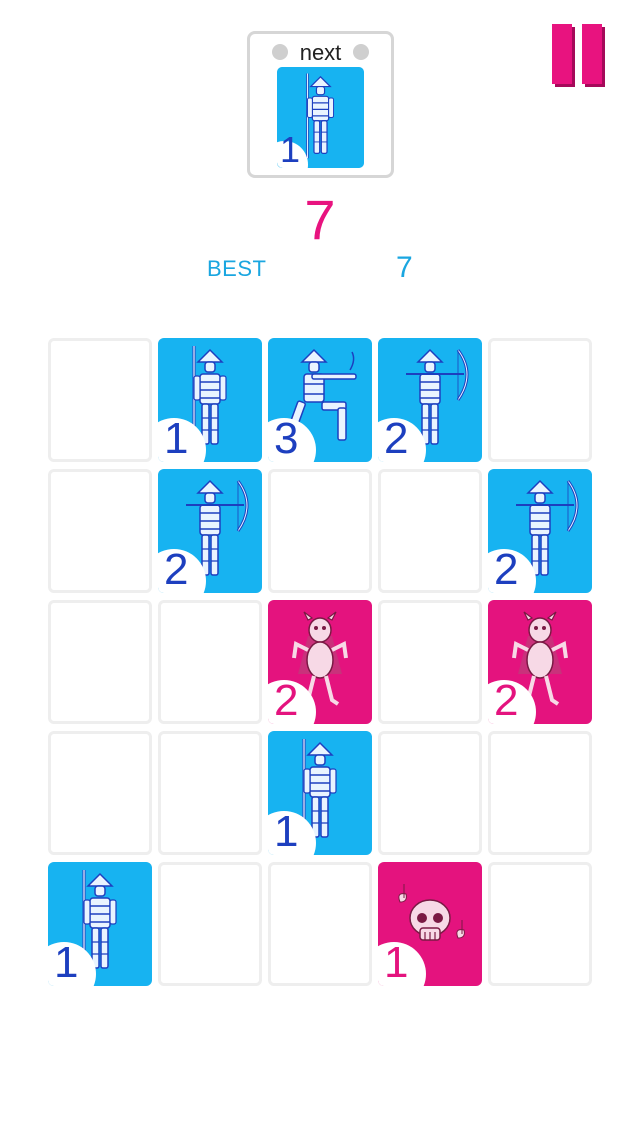  I want to click on next-piece-tile: 1, so click(320, 117).